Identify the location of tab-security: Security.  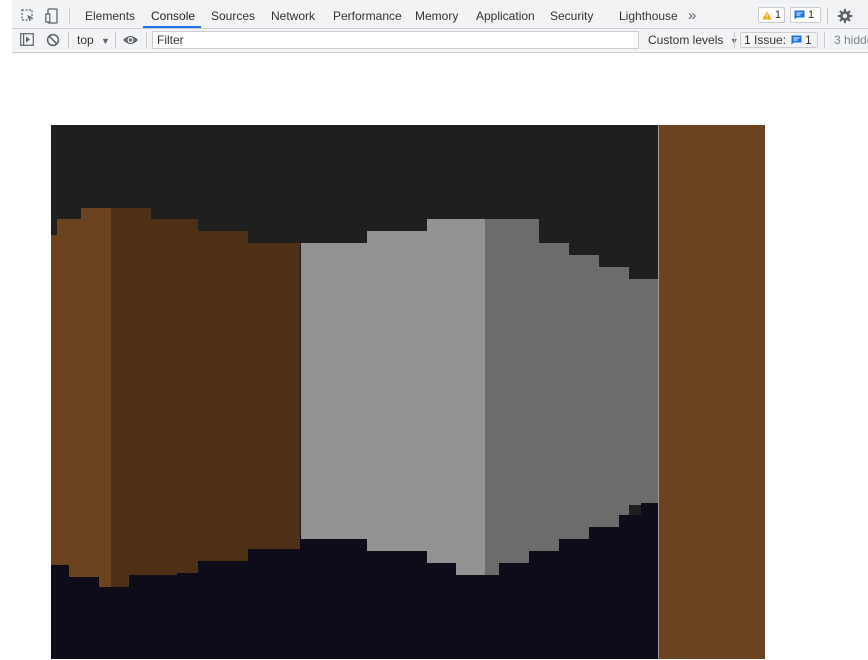
(571, 16).